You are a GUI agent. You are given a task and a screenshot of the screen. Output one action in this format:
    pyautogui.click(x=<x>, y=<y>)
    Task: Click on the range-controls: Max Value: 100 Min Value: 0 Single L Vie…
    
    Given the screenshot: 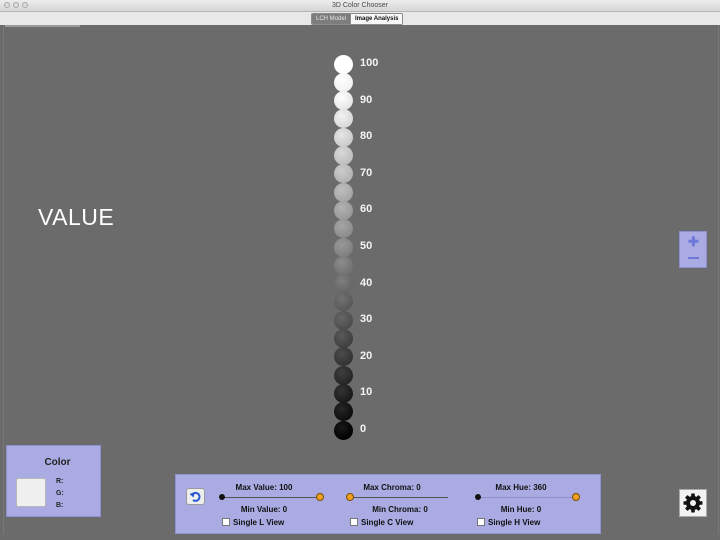 What is the action you would take?
    pyautogui.click(x=388, y=504)
    